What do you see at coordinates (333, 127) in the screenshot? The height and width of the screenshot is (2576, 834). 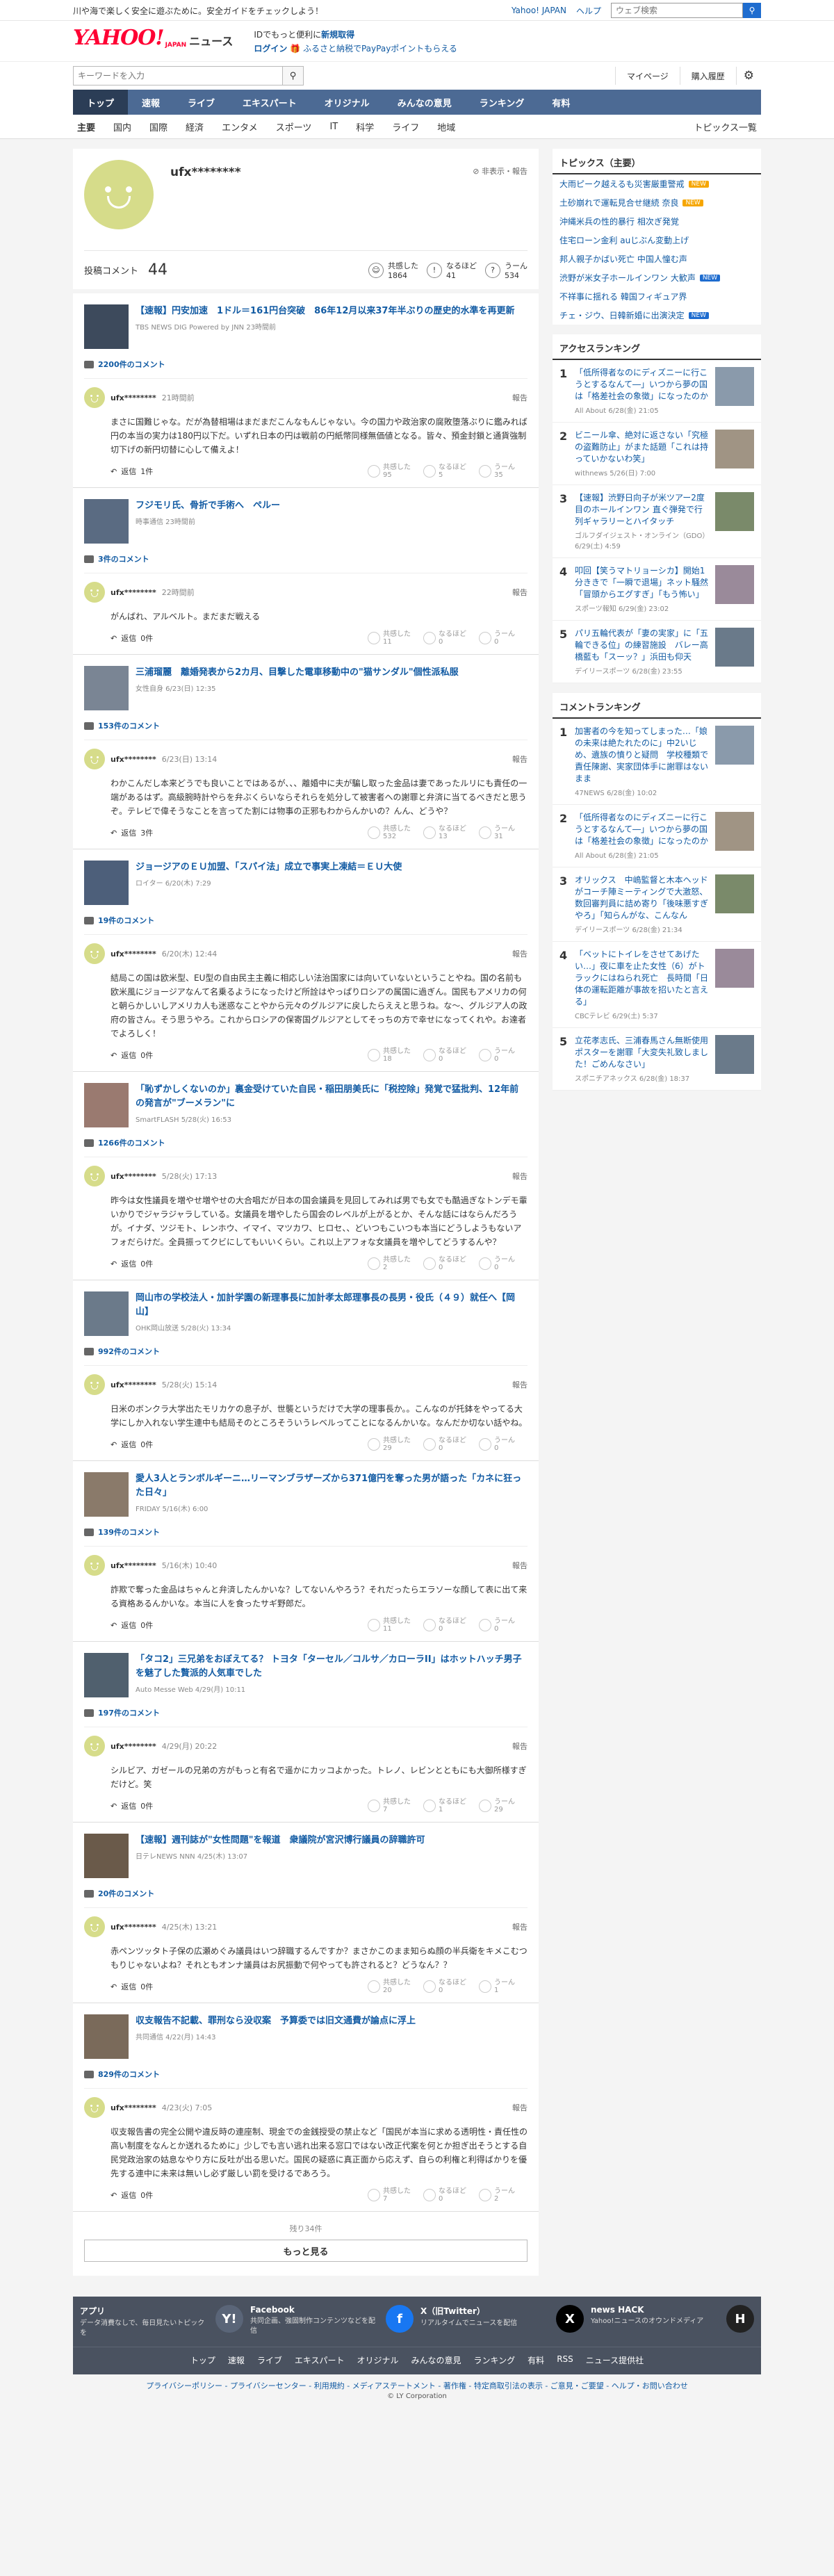 I see `subnav-item: IT` at bounding box center [333, 127].